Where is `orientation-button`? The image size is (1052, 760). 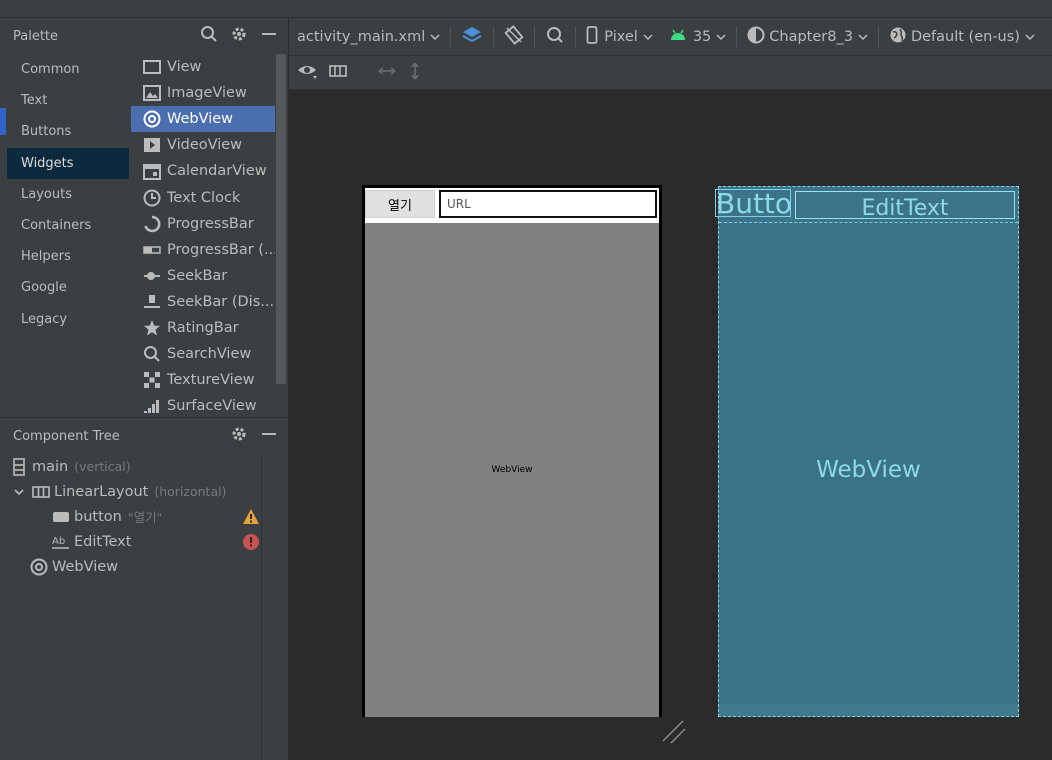
orientation-button is located at coordinates (514, 37).